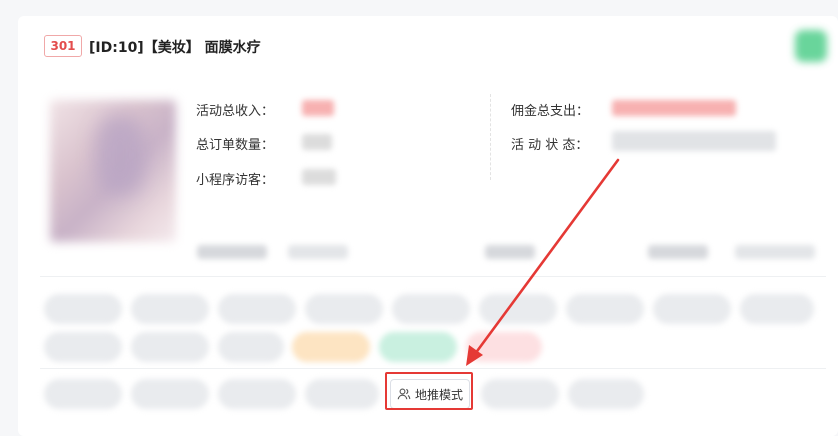 This screenshot has width=838, height=436. I want to click on user-group-icon, so click(404, 394).